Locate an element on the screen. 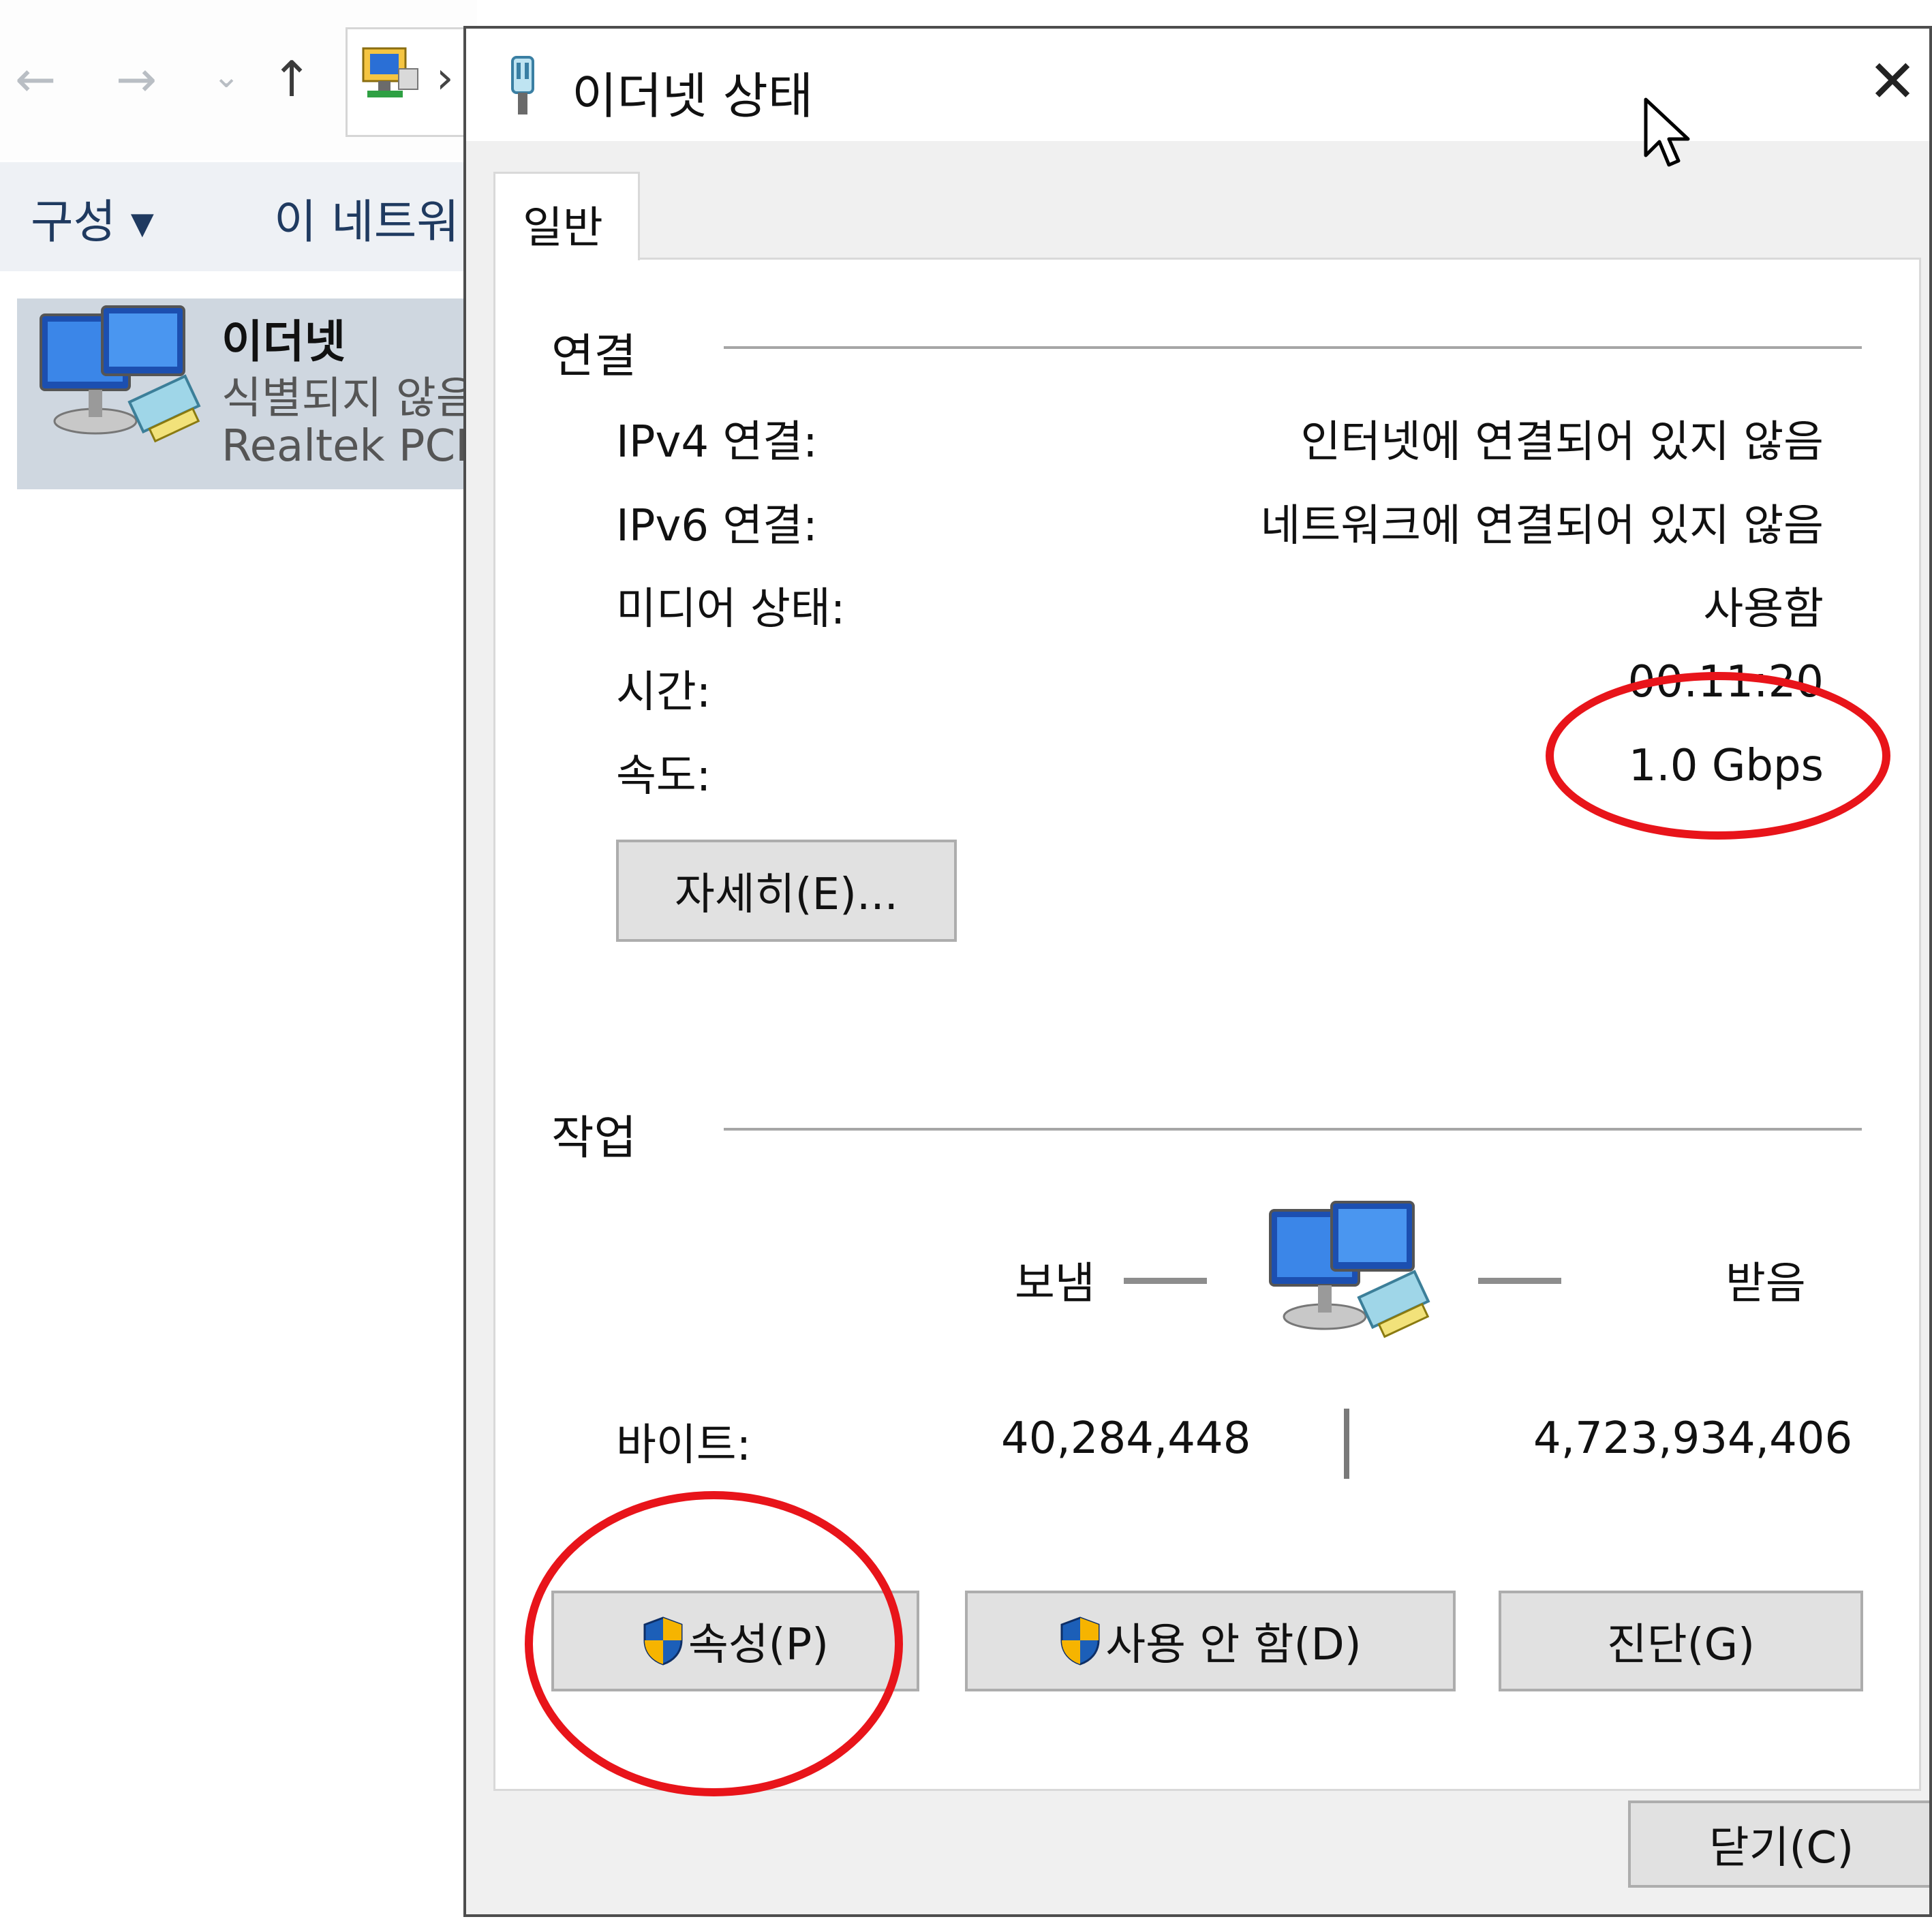 The image size is (1932, 1932). mouse-cursor-icon is located at coordinates (1667, 132).